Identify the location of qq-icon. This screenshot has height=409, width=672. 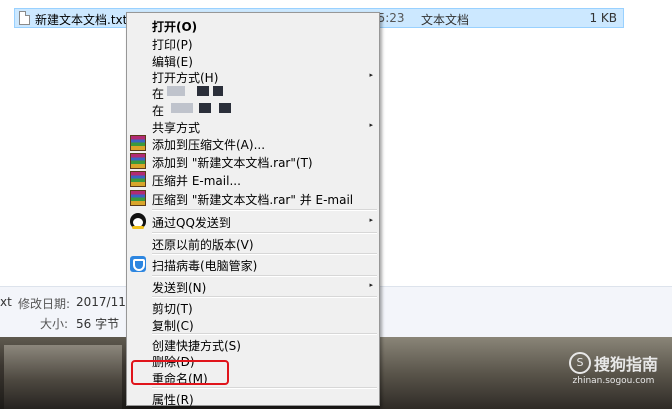
(138, 221).